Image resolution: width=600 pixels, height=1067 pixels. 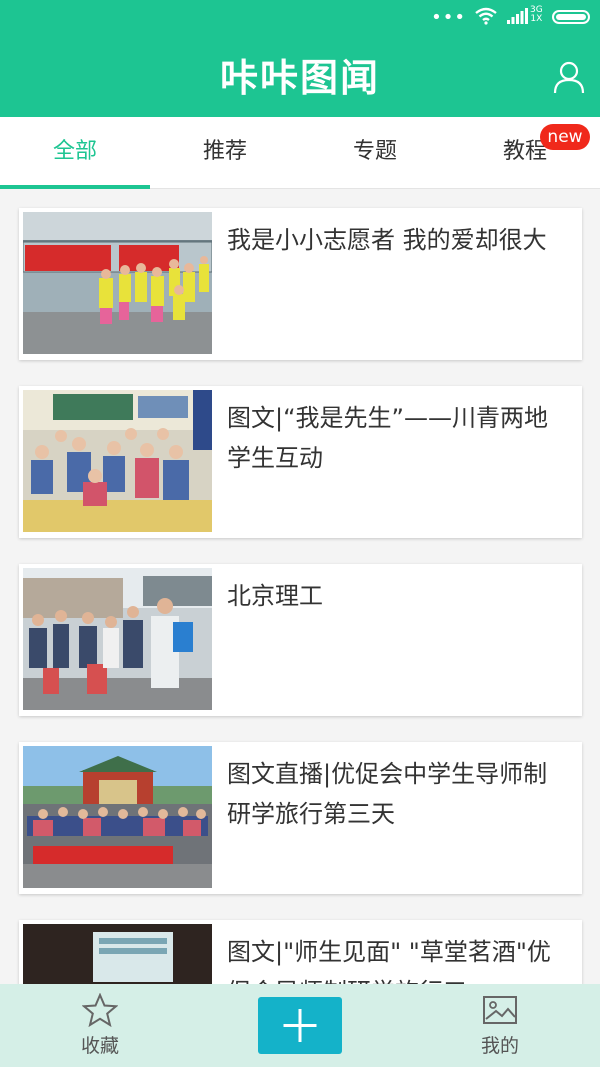 I want to click on network-indicator: 3G 1X, so click(x=536, y=15).